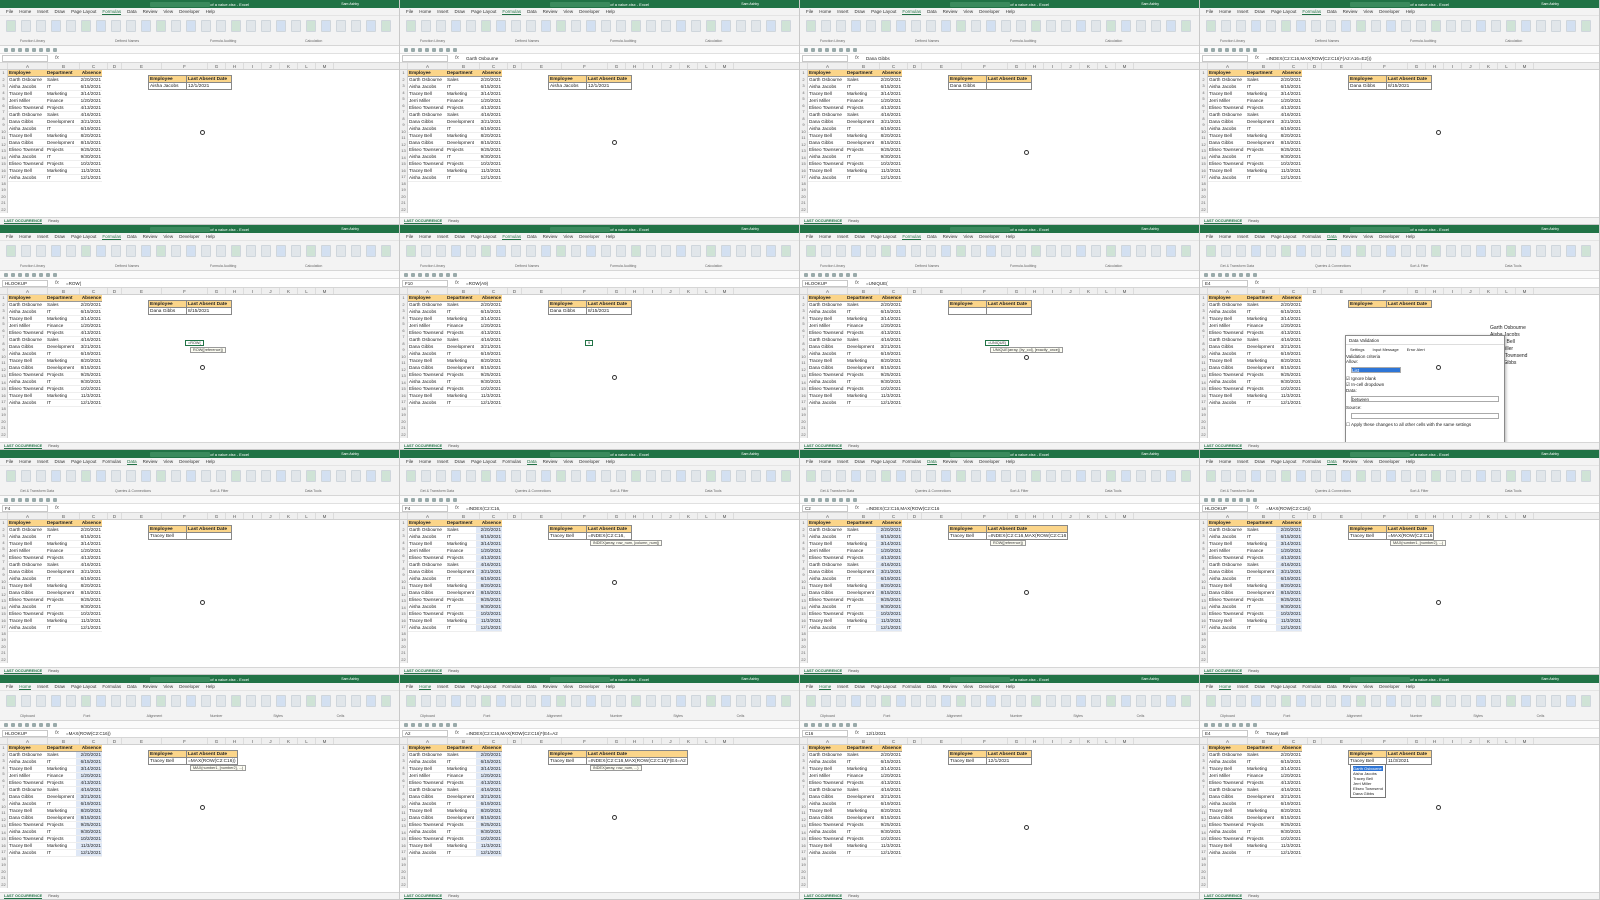  I want to click on table-cell: 8/15/2021, so click(489, 818).